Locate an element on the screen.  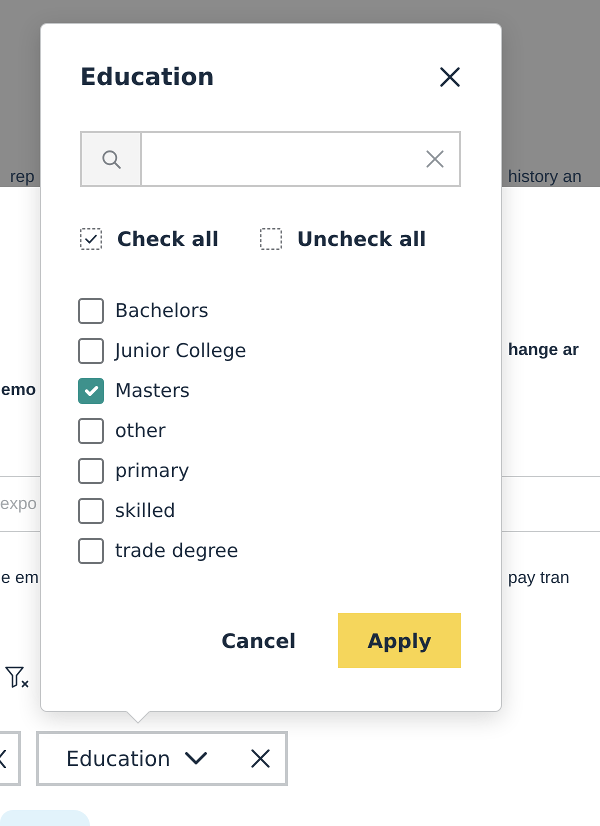
body-text: e em is located at coordinates (20, 578).